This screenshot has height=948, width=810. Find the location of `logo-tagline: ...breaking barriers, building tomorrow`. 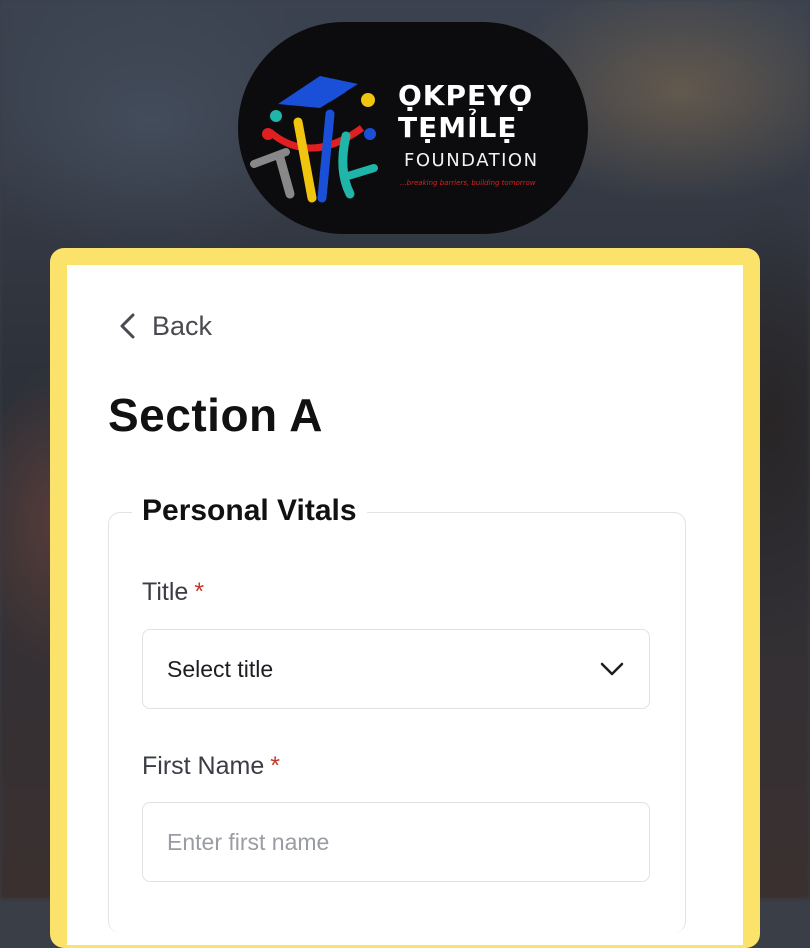

logo-tagline: ...breaking barriers, building tomorrow is located at coordinates (468, 183).